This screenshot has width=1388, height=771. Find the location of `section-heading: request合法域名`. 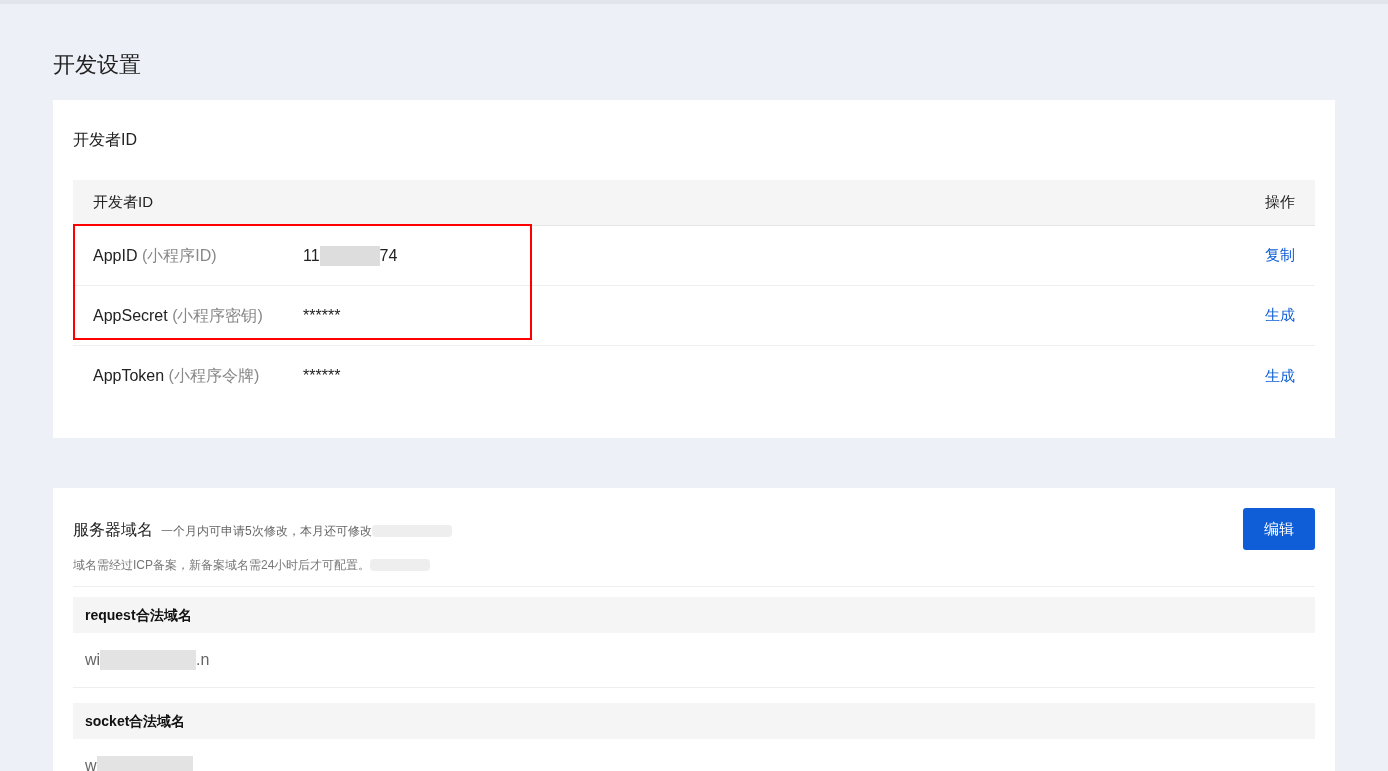

section-heading: request合法域名 is located at coordinates (138, 615).